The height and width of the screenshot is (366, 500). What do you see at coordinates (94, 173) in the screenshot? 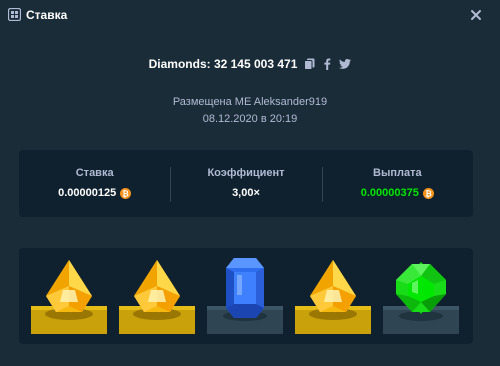
I see `stake-label: Ставка` at bounding box center [94, 173].